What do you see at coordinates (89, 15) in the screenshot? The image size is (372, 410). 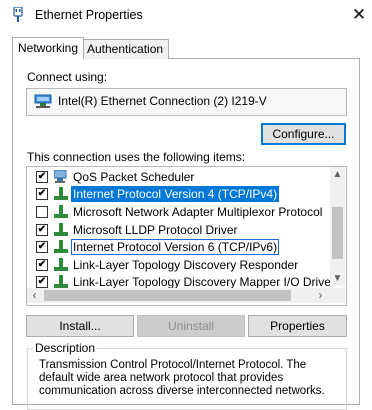 I see `window-title: Ethernet Properties` at bounding box center [89, 15].